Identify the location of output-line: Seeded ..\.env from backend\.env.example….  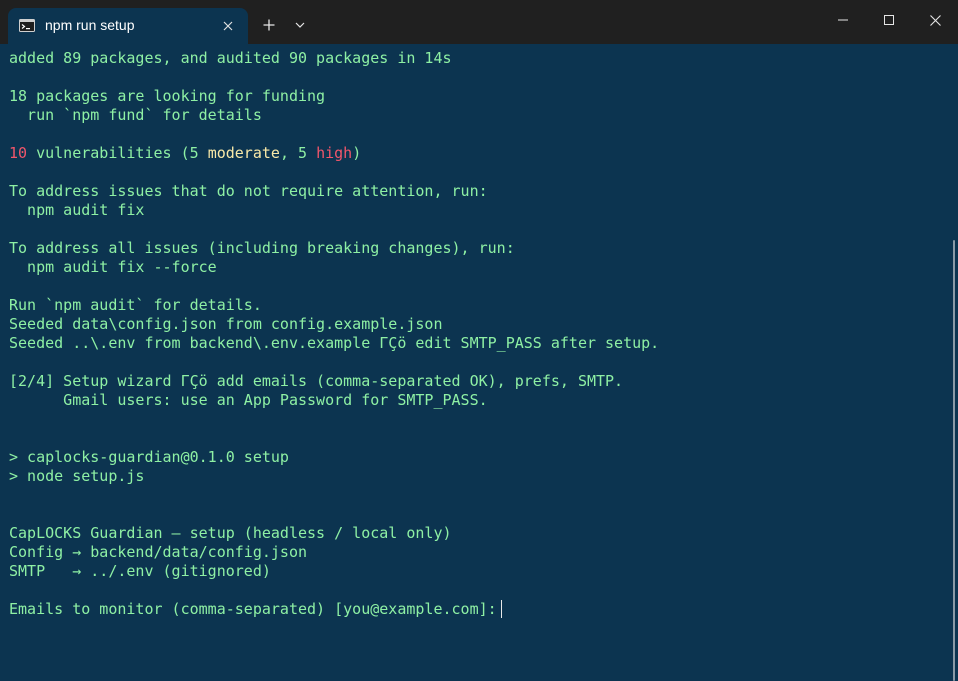
(334, 343).